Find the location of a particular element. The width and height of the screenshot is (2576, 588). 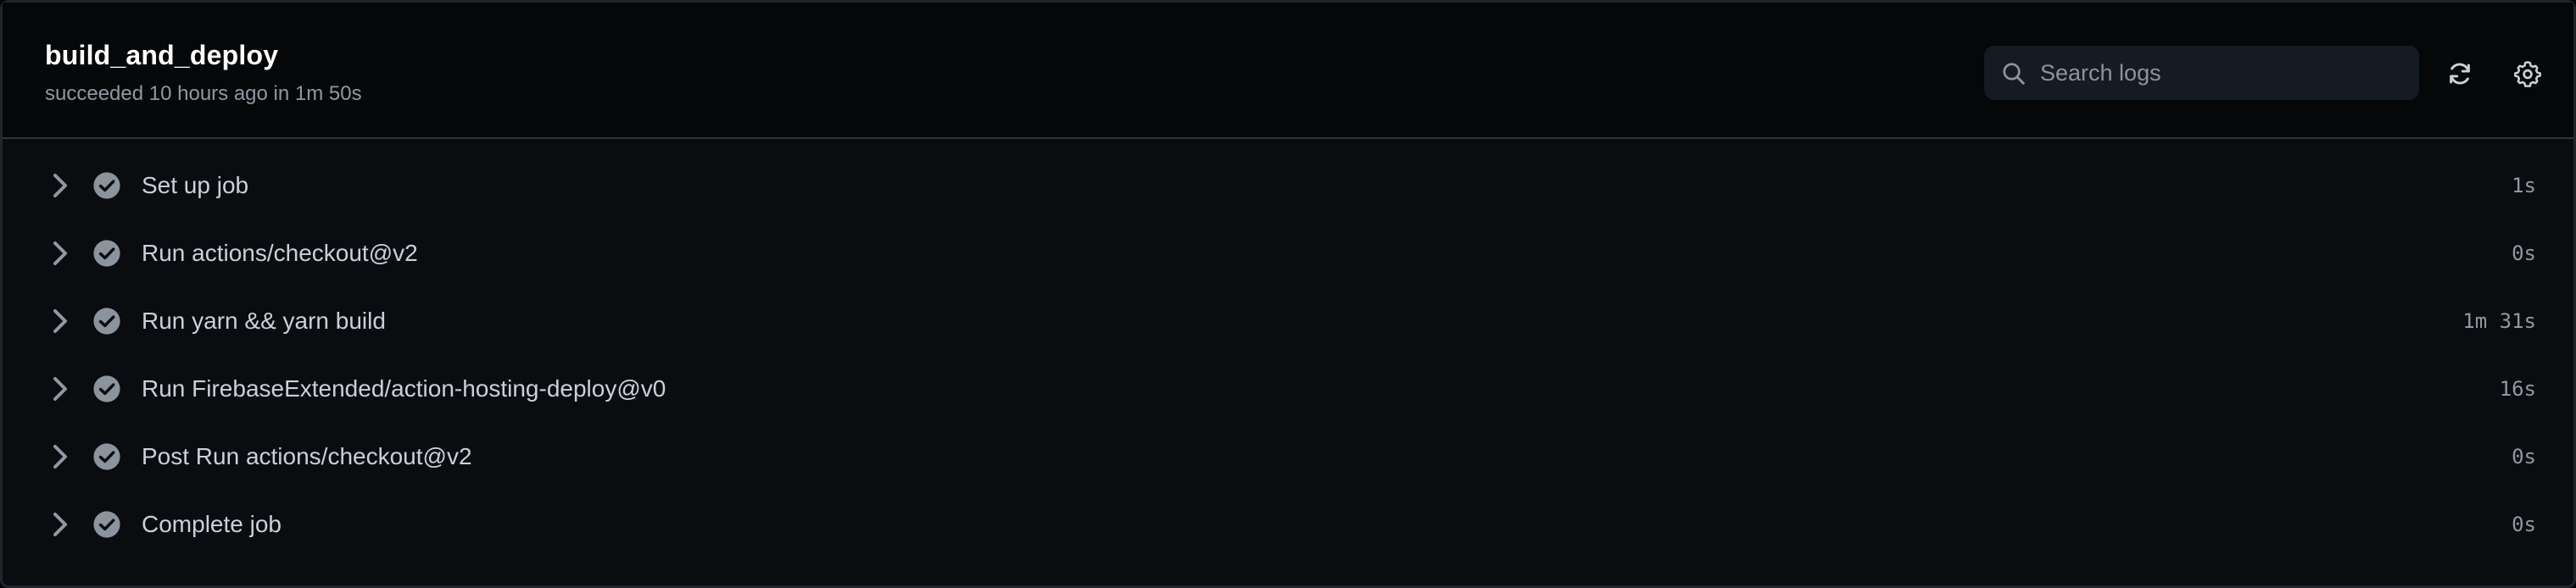

step-duration: 1m 31s is located at coordinates (2499, 321).